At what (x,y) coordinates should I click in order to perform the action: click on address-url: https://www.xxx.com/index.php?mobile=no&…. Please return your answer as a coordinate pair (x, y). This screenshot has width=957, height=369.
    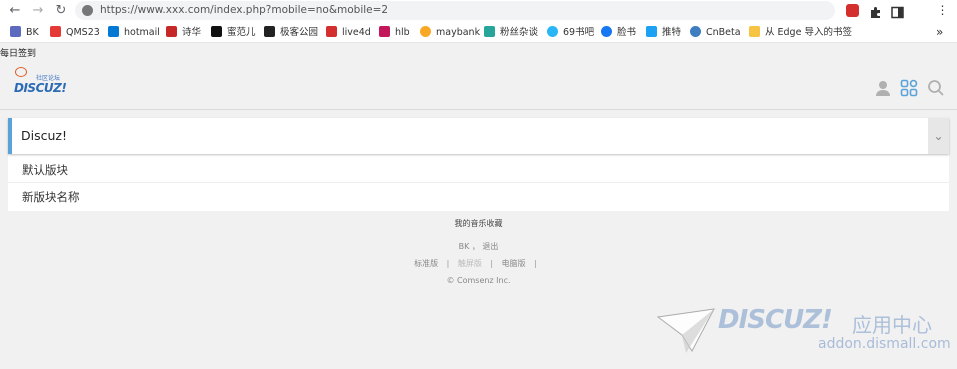
    Looking at the image, I should click on (244, 10).